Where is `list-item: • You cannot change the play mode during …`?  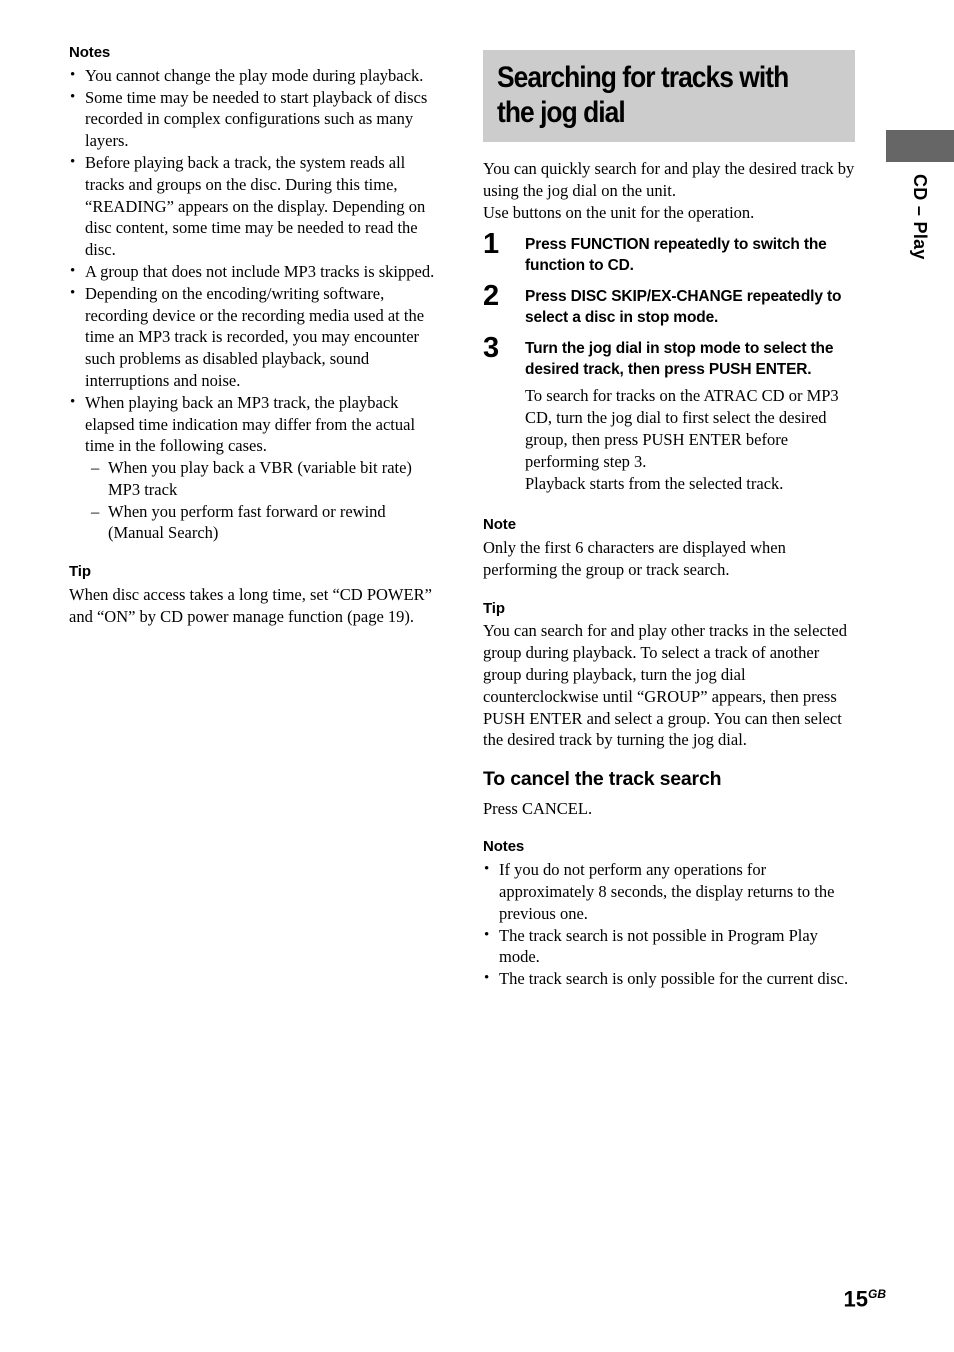 list-item: • You cannot change the play mode during … is located at coordinates (256, 76).